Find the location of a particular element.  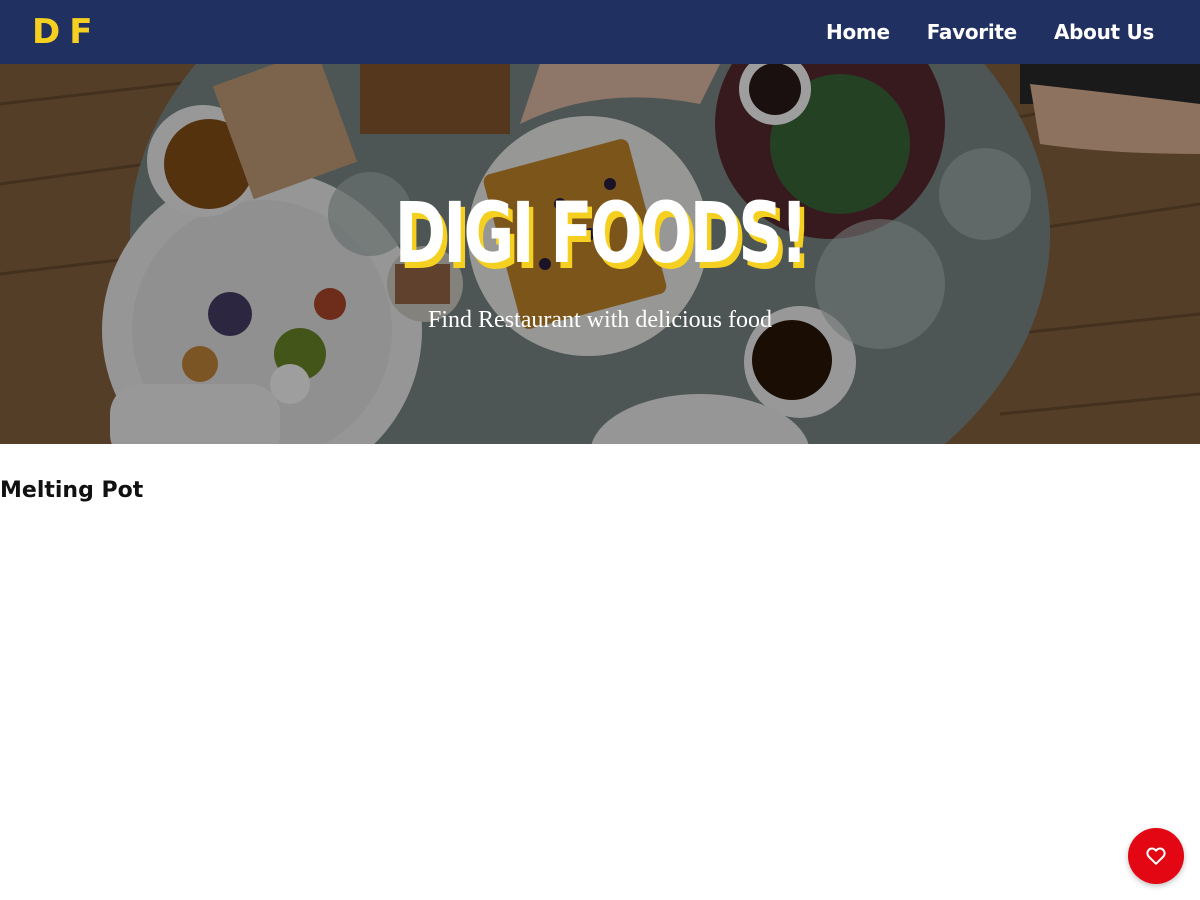

brand-logo: DF is located at coordinates (66, 32).